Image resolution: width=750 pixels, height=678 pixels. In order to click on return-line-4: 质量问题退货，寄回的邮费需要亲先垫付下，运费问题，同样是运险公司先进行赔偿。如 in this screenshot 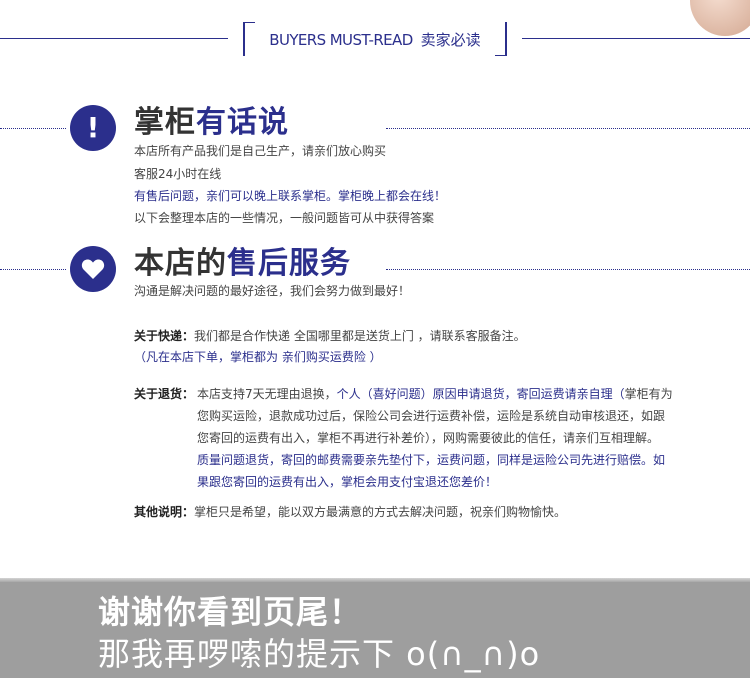, I will do `click(431, 460)`.